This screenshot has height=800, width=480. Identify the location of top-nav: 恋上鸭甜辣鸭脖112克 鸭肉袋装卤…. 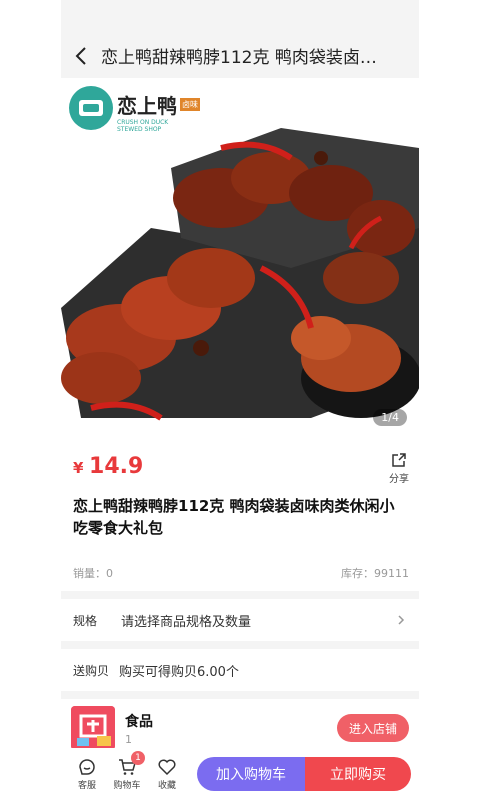
(240, 55).